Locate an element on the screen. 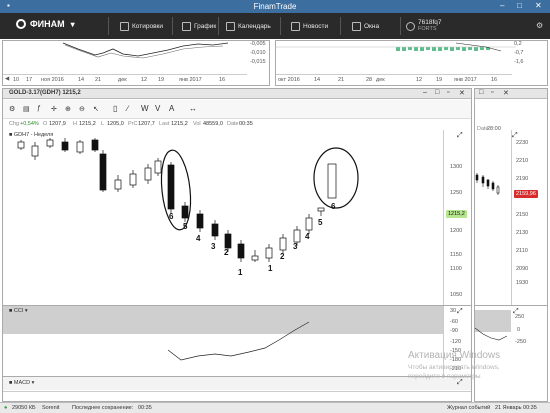 The image size is (550, 413). price-tick: 1250 is located at coordinates (456, 193).